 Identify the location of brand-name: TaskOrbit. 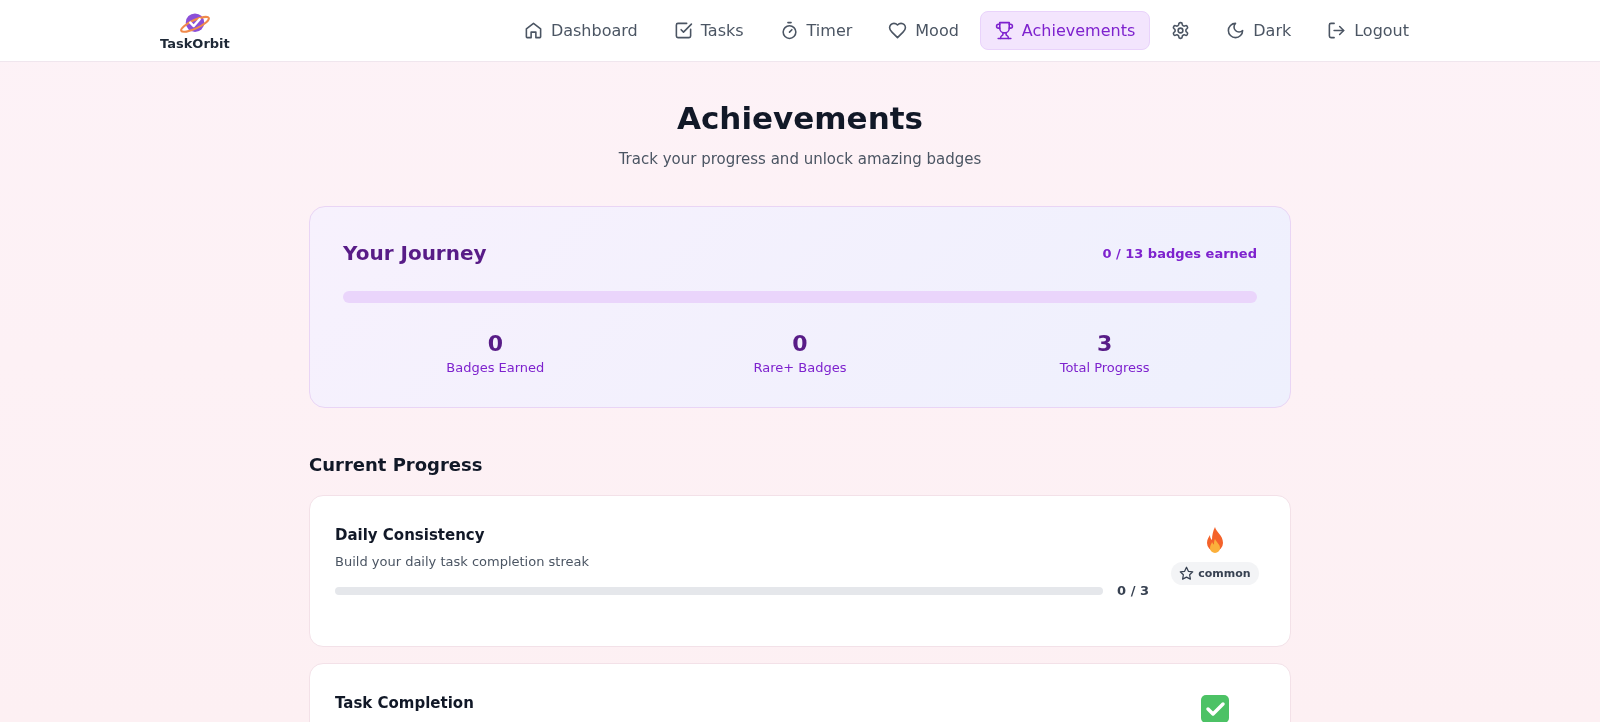
(195, 43).